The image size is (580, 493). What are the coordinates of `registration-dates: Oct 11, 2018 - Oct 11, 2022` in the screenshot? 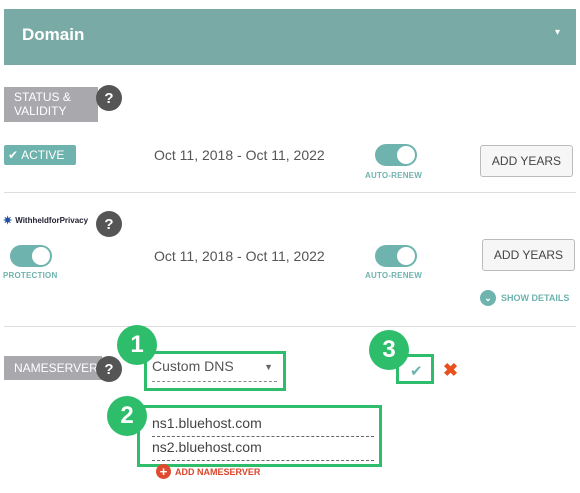 It's located at (239, 155).